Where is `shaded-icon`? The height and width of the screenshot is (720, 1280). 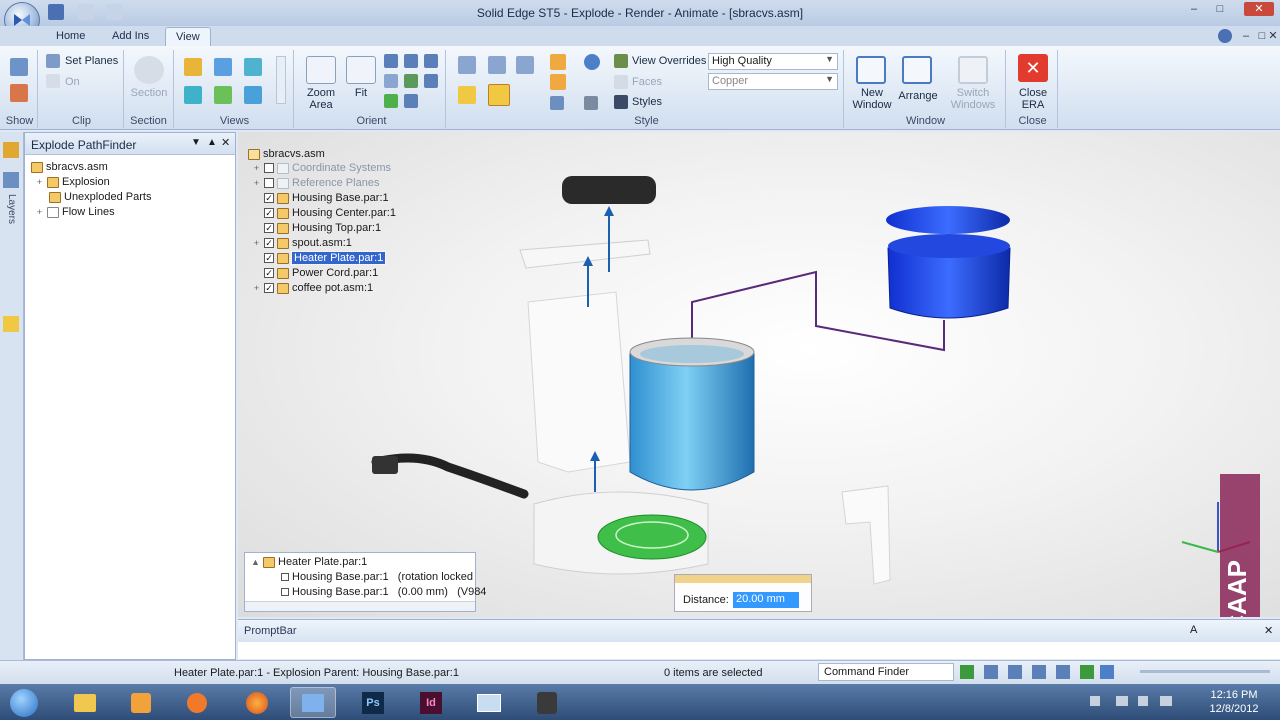
shaded-icon is located at coordinates (467, 95).